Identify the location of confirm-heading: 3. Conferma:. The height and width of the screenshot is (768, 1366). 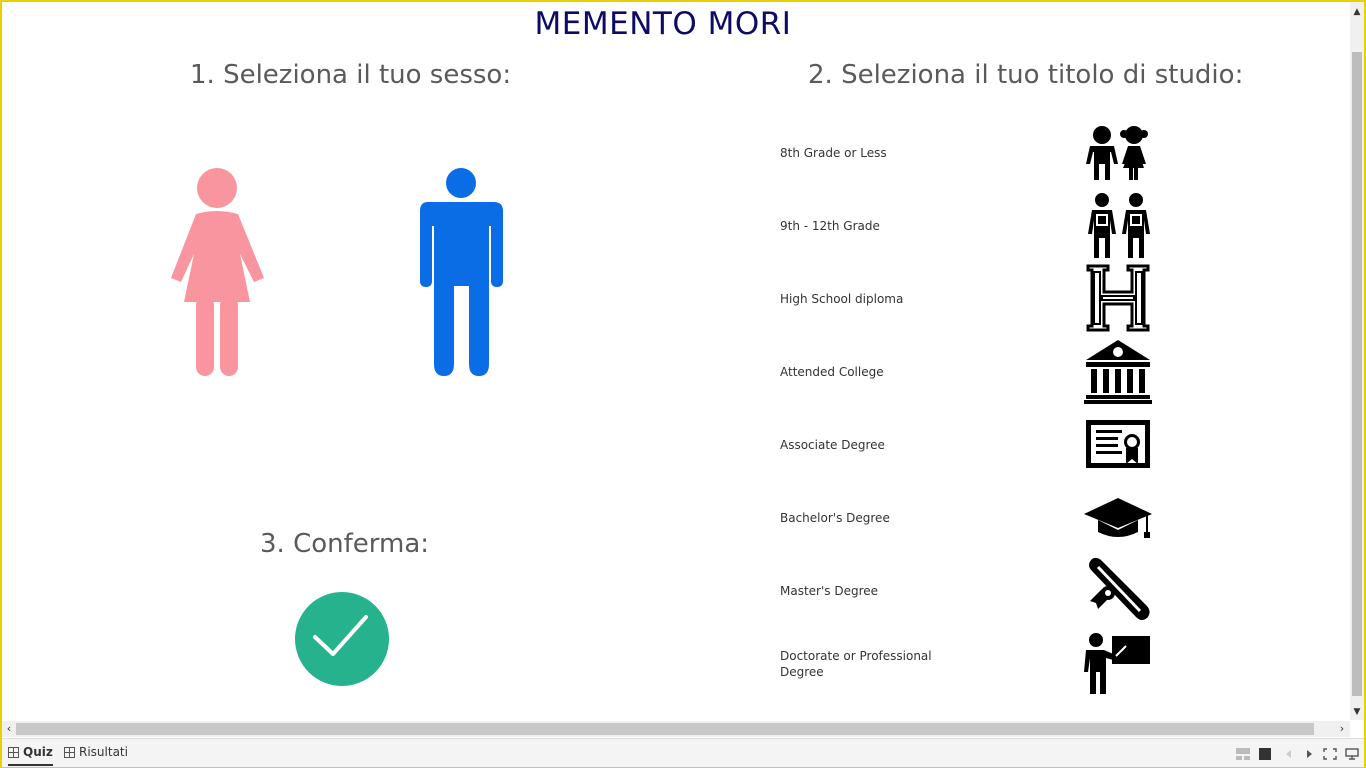
(345, 544).